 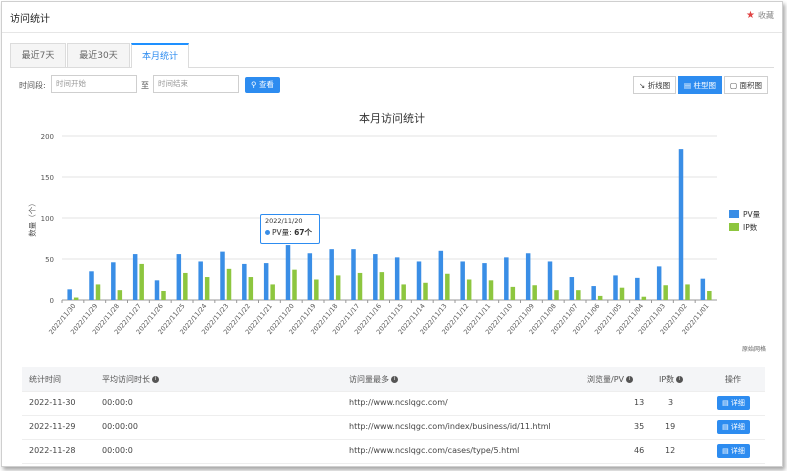 What do you see at coordinates (45, 379) in the screenshot?
I see `header-stat-time: 统计时间` at bounding box center [45, 379].